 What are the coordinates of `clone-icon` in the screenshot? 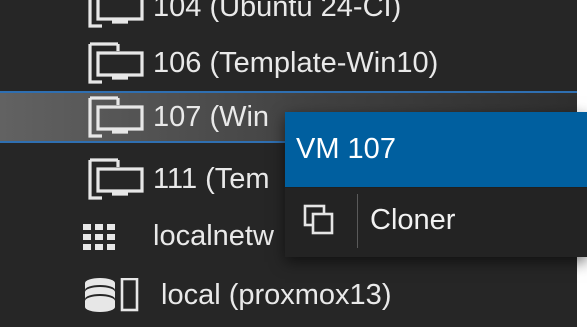 It's located at (318, 219).